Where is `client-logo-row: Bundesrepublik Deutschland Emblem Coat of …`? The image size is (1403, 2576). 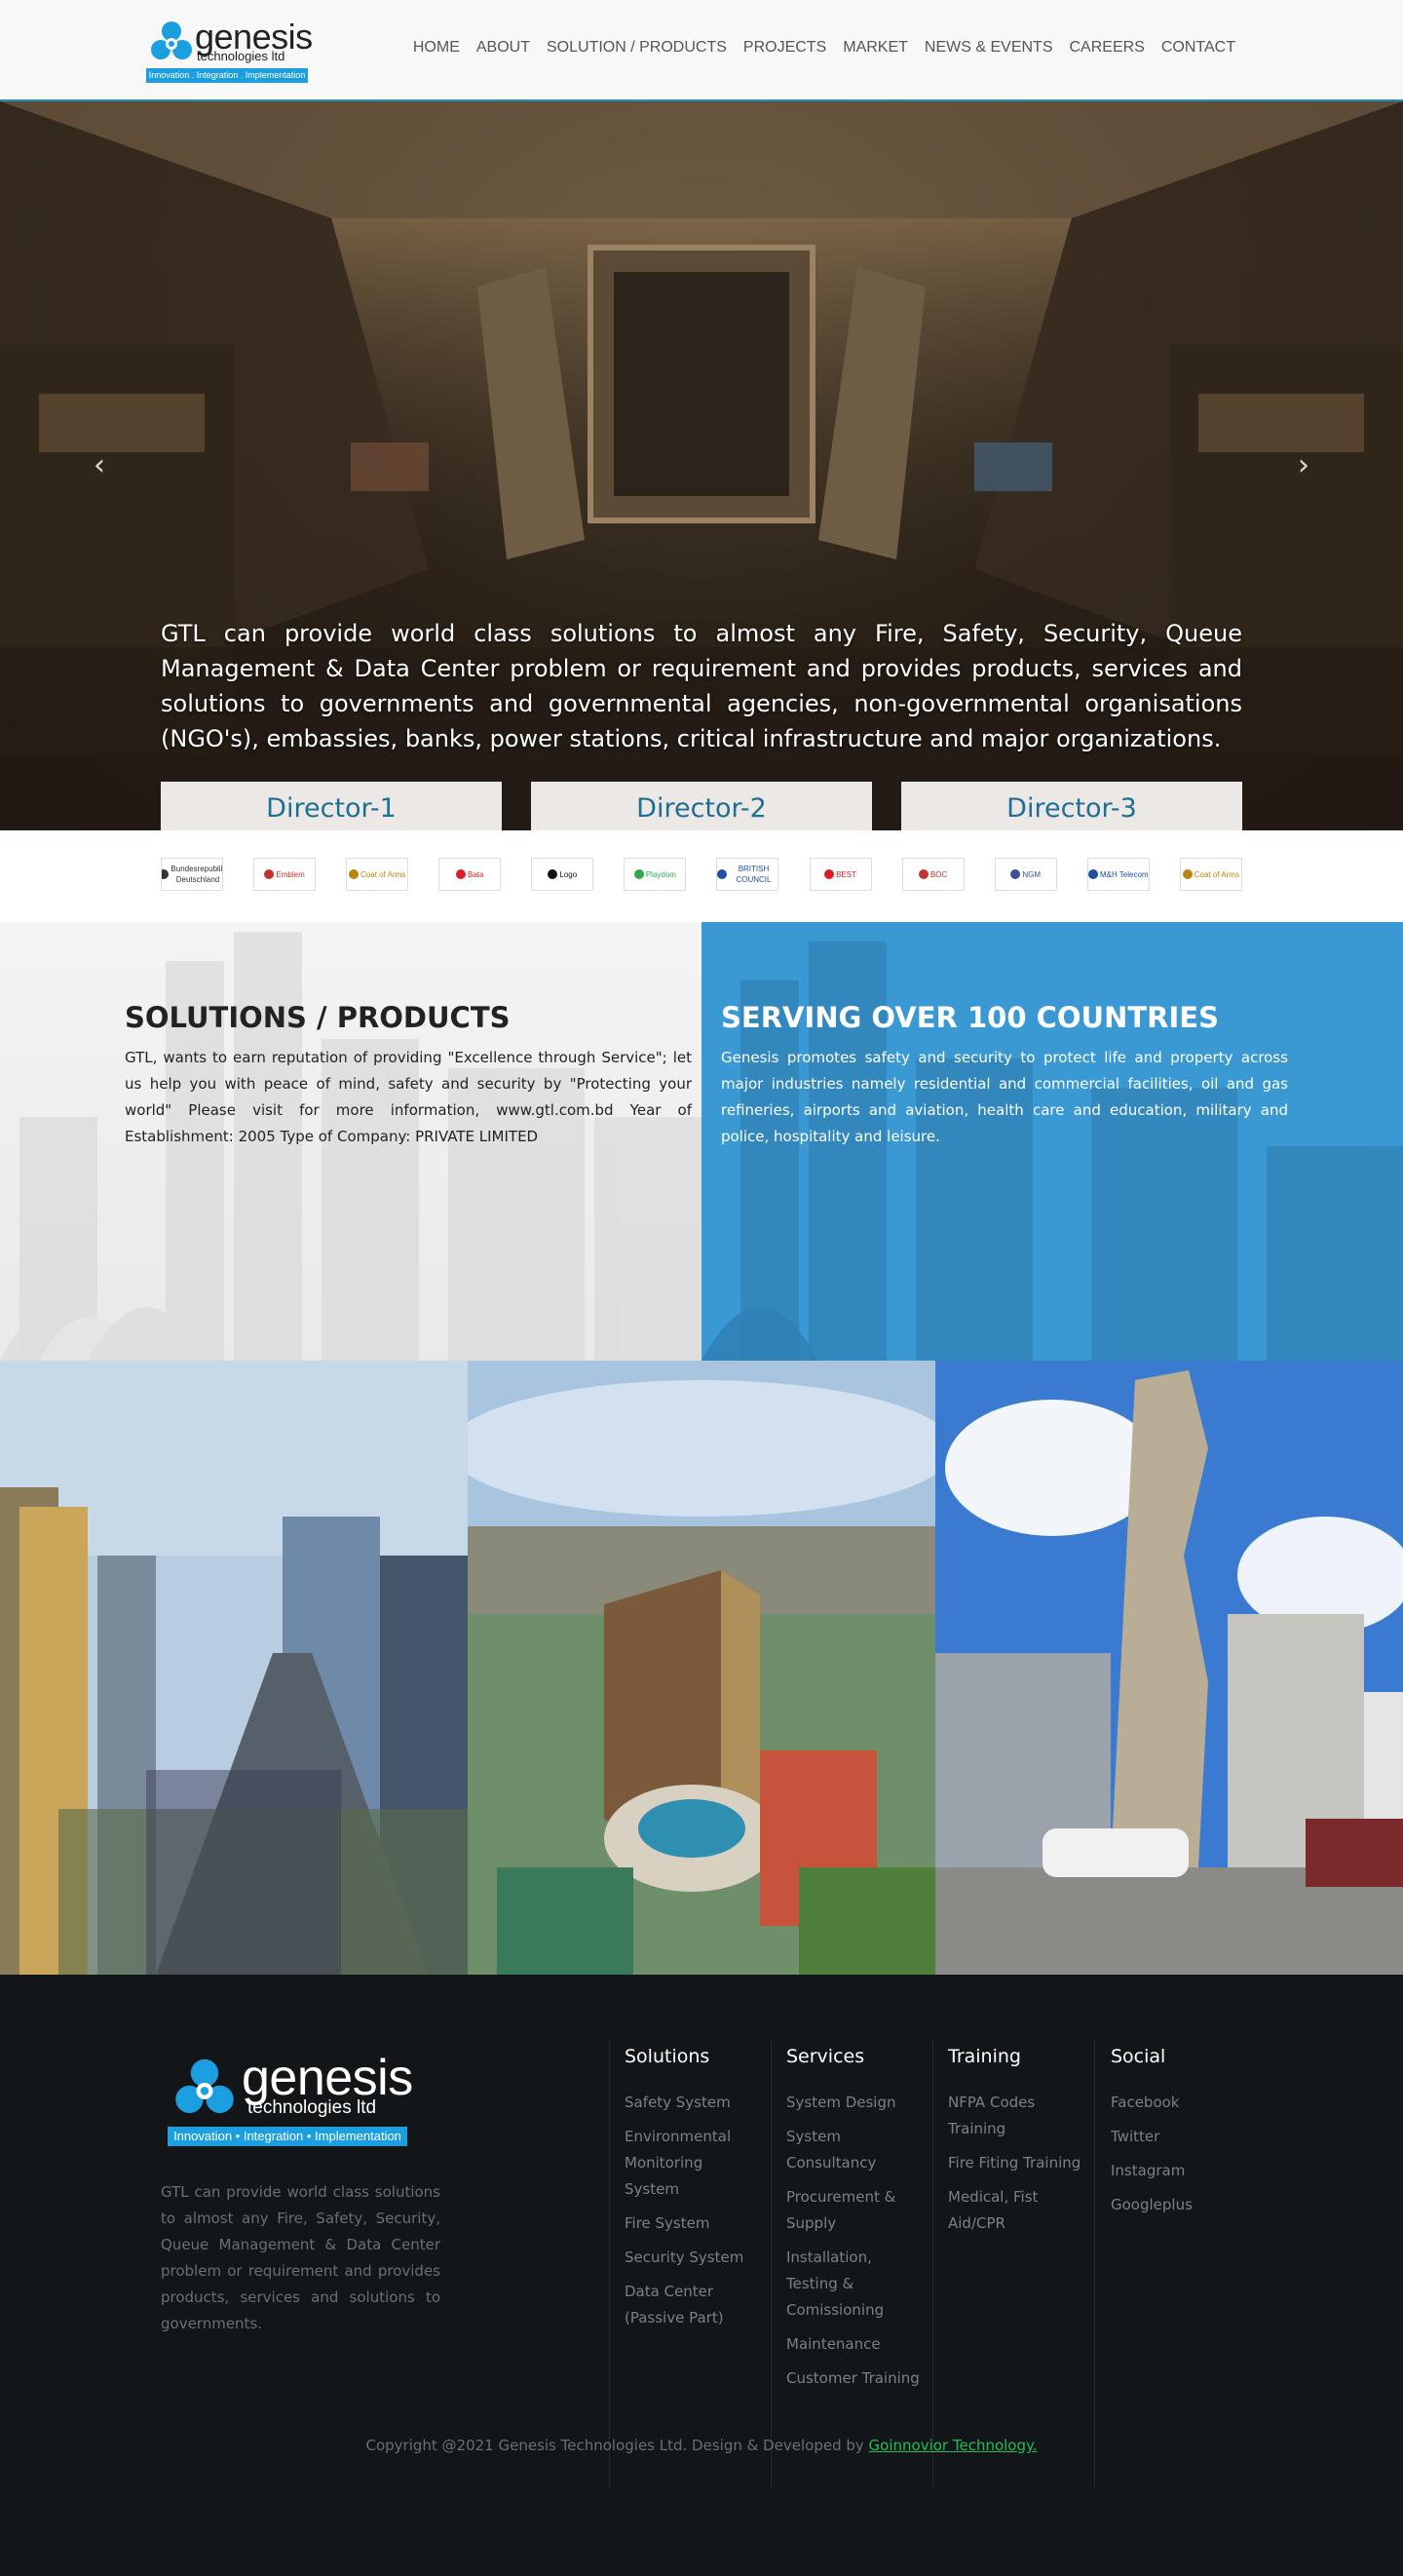 client-logo-row: Bundesrepublik Deutschland Emblem Coat of … is located at coordinates (701, 874).